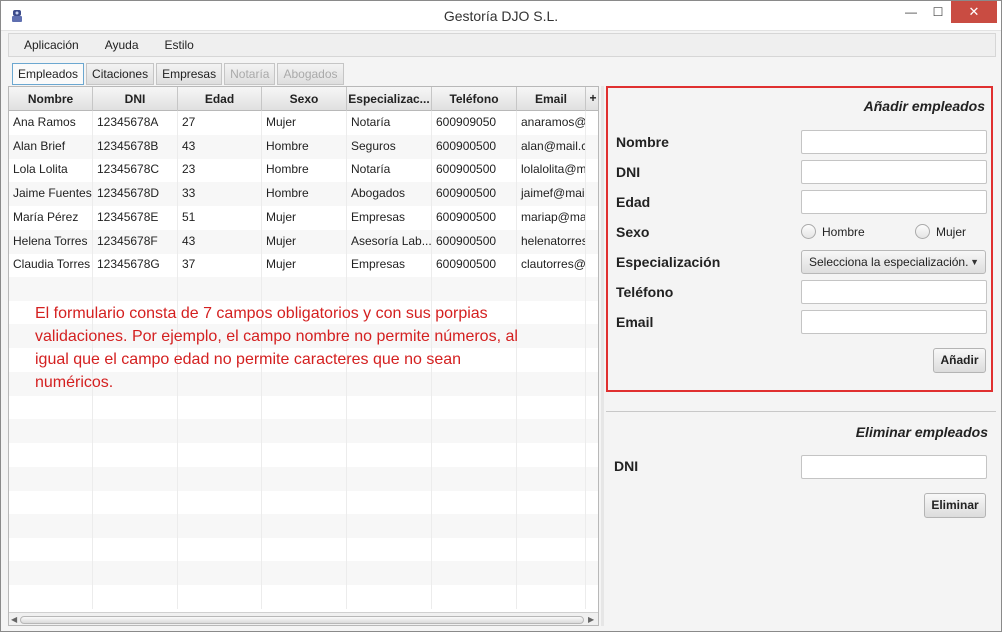  I want to click on table-cell: 27, so click(220, 123).